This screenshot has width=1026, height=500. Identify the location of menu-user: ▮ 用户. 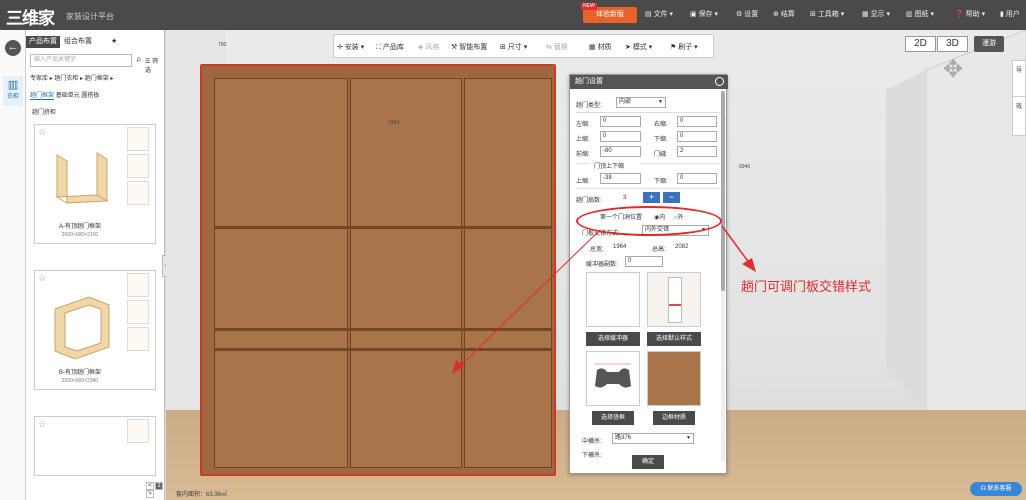
(1010, 14).